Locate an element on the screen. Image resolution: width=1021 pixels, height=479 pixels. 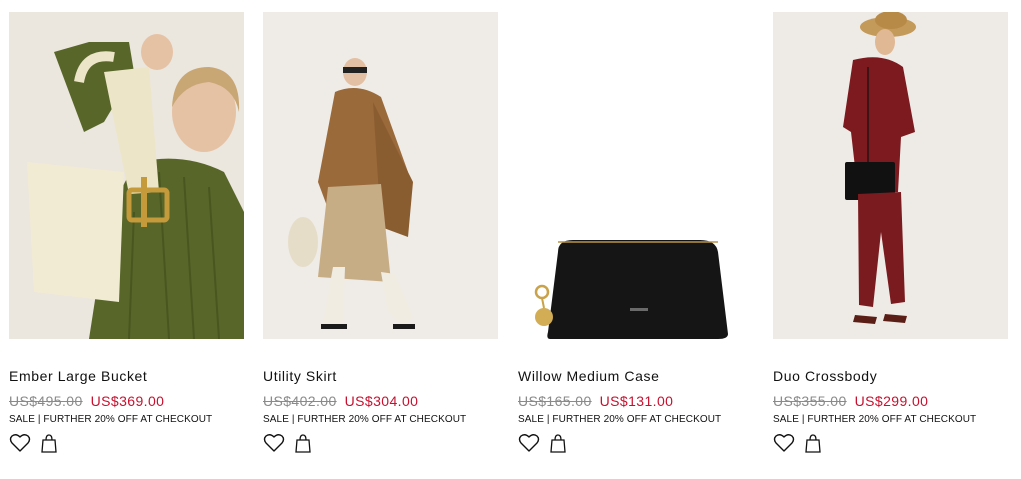
sale-price: US$131.00 is located at coordinates (636, 401).